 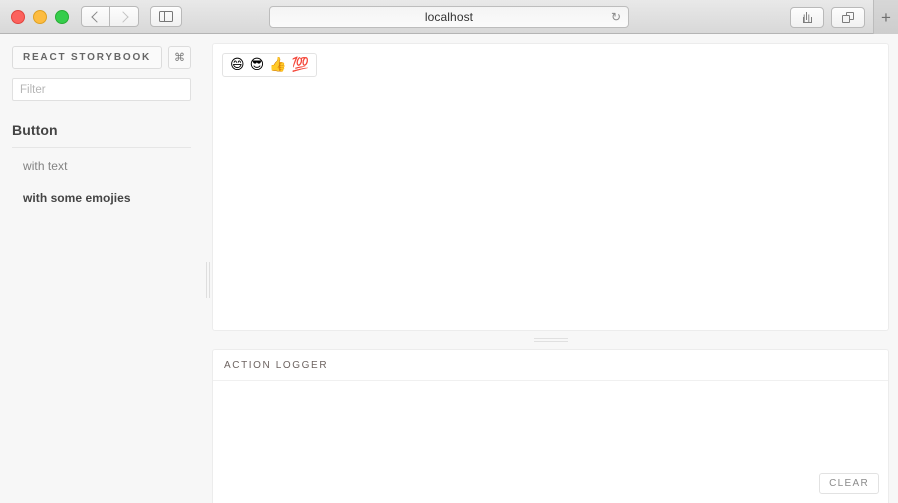 I want to click on close-window-button, so click(x=18, y=16).